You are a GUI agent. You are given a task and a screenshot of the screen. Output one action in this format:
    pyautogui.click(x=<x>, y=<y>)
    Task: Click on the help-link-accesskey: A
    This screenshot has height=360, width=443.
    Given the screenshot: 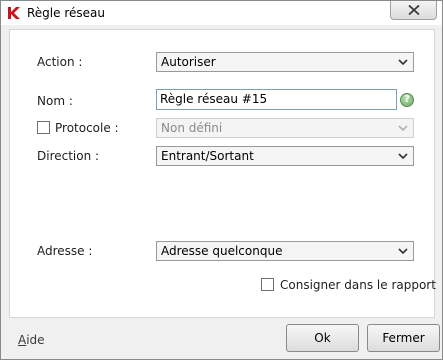 What is the action you would take?
    pyautogui.click(x=22, y=340)
    